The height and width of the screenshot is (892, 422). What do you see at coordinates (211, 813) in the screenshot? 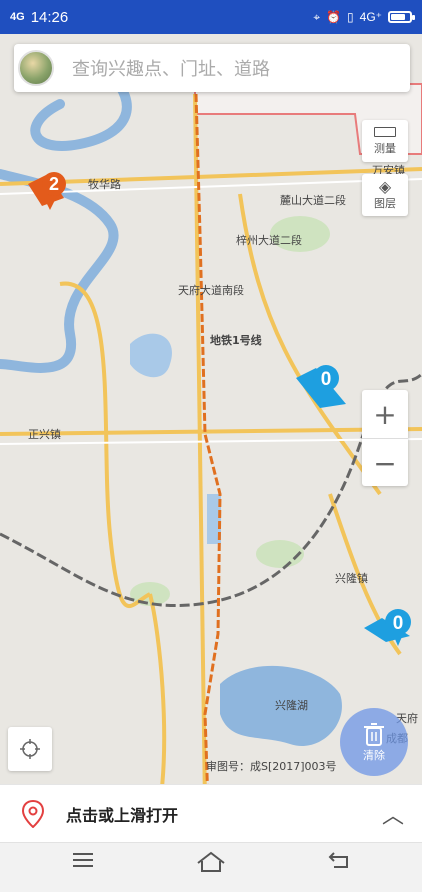
I see `bottom-panel: 点击或上滑打开 ︿` at bounding box center [211, 813].